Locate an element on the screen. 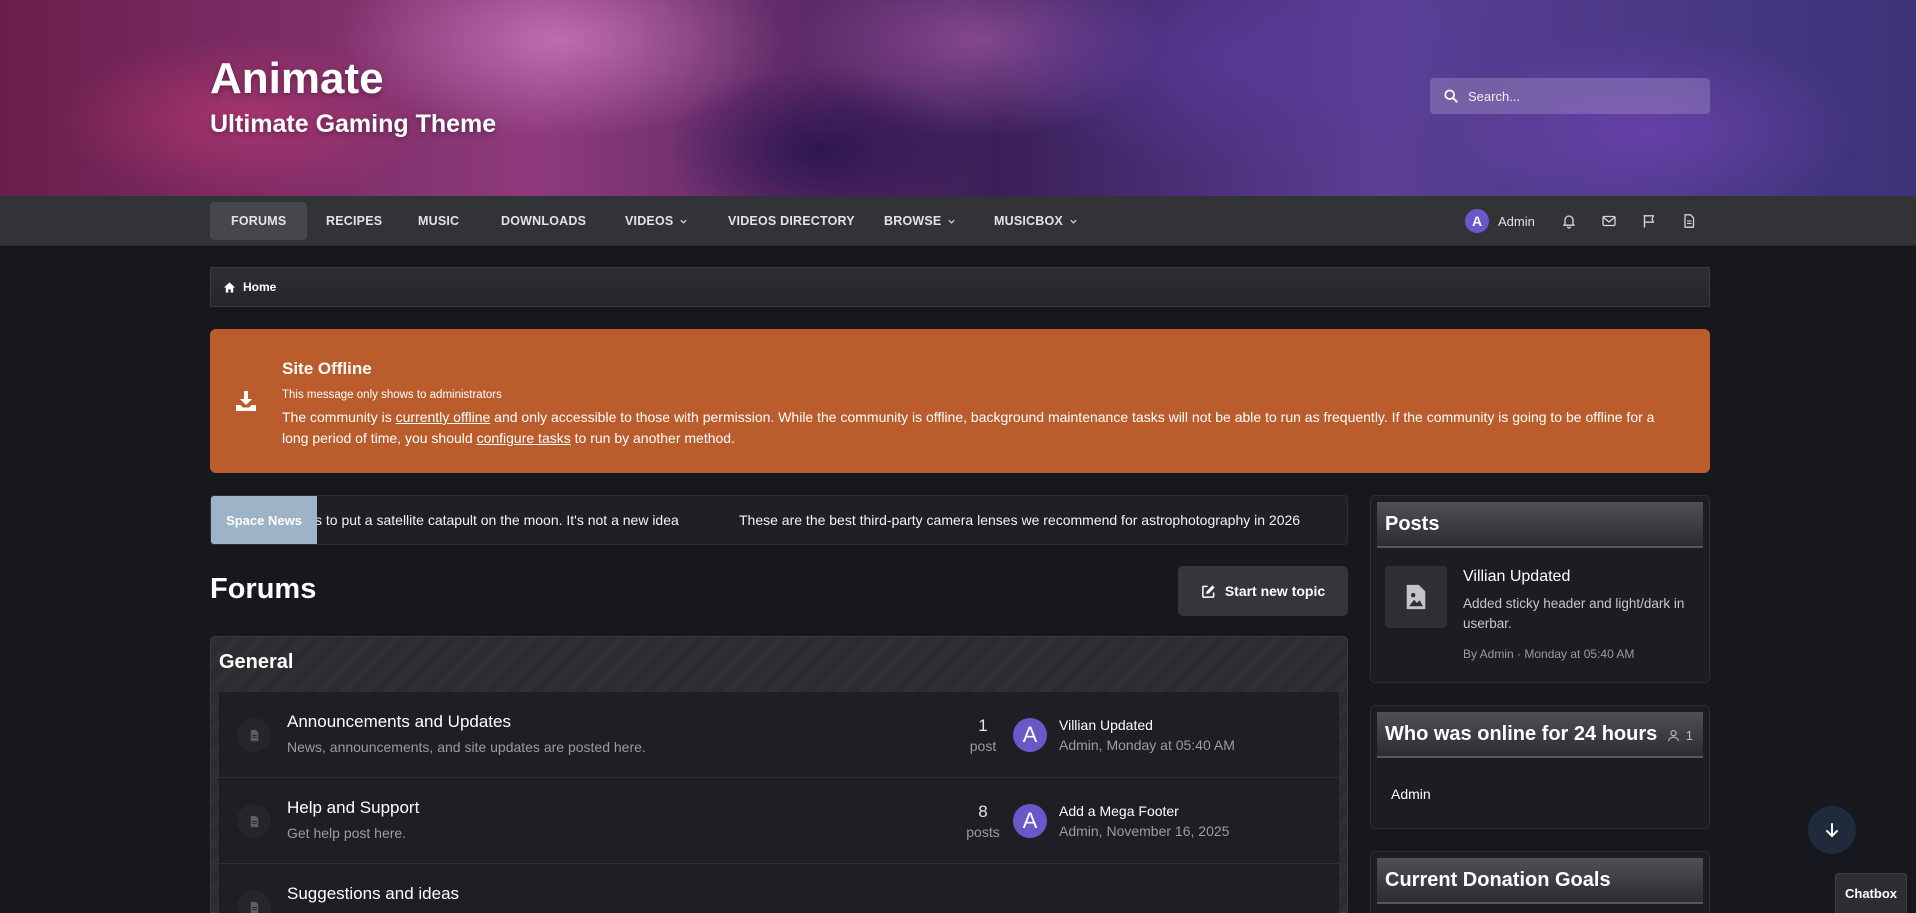 The image size is (1916, 913). chatbox-tab: Chatbox is located at coordinates (1871, 893).